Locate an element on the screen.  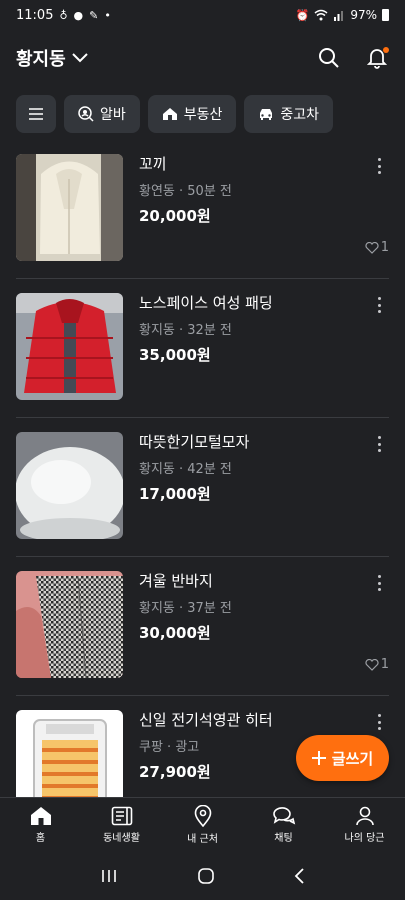
list-item: 따뜻한기모털모자 황지동 · 42분 전 17,000원 is located at coordinates (202, 487).